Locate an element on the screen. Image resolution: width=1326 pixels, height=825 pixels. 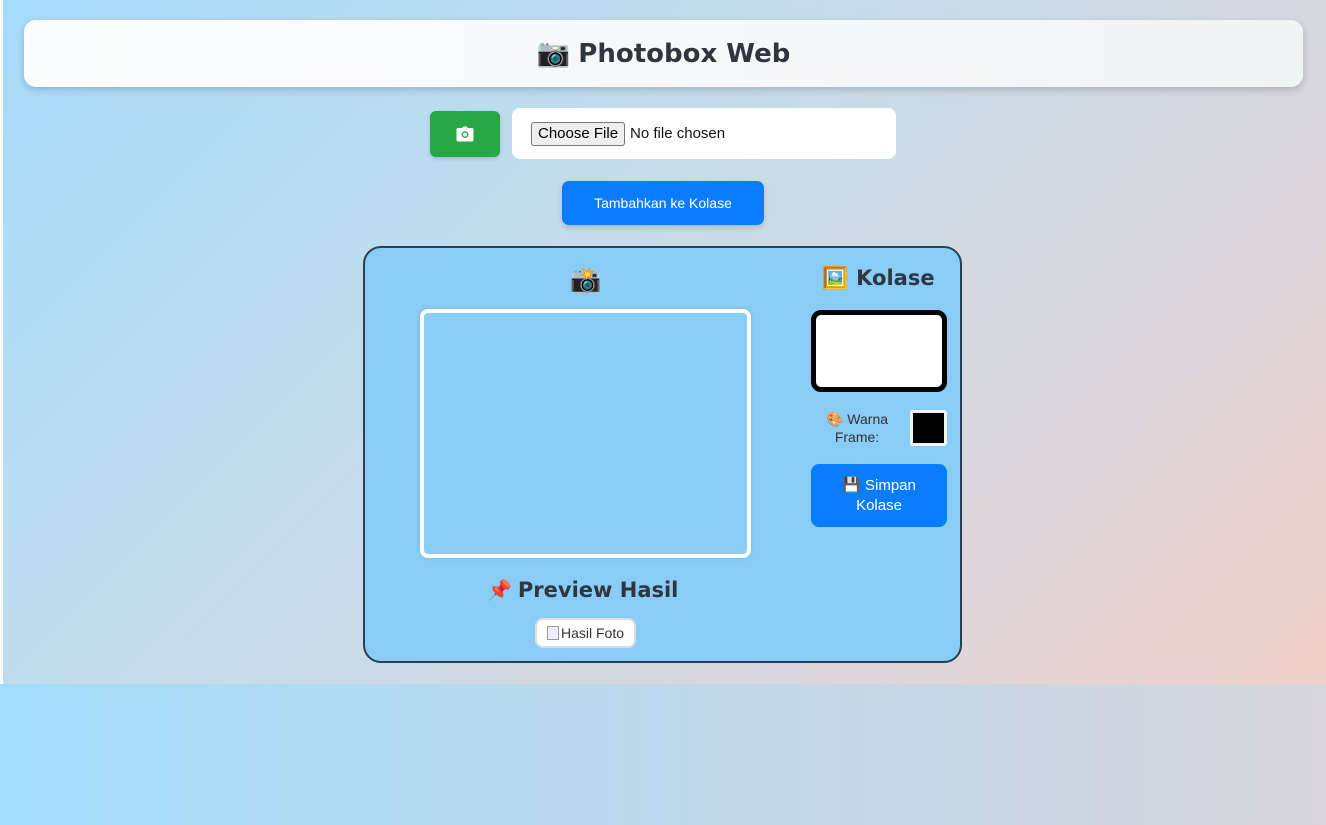
floppy-disk-icon: 💾 is located at coordinates (851, 485).